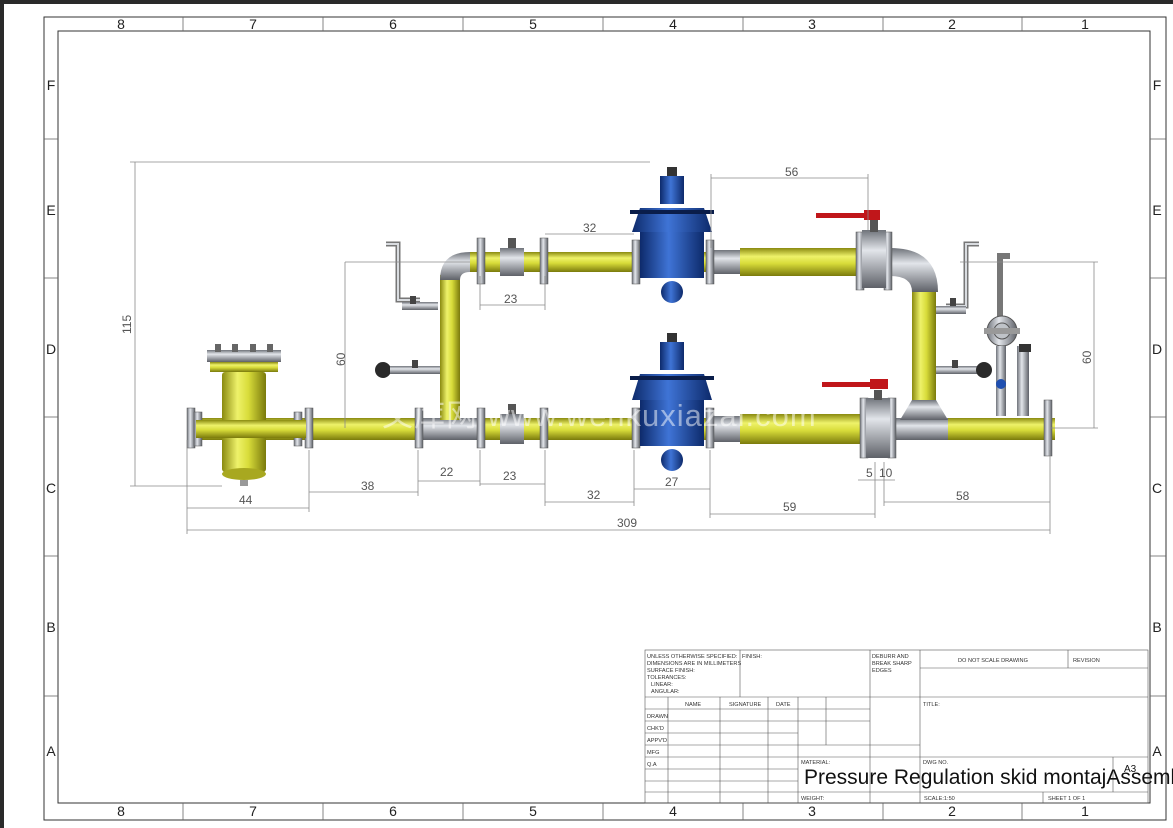 The height and width of the screenshot is (828, 1173). I want to click on pressure-gauge-left, so click(407, 369).